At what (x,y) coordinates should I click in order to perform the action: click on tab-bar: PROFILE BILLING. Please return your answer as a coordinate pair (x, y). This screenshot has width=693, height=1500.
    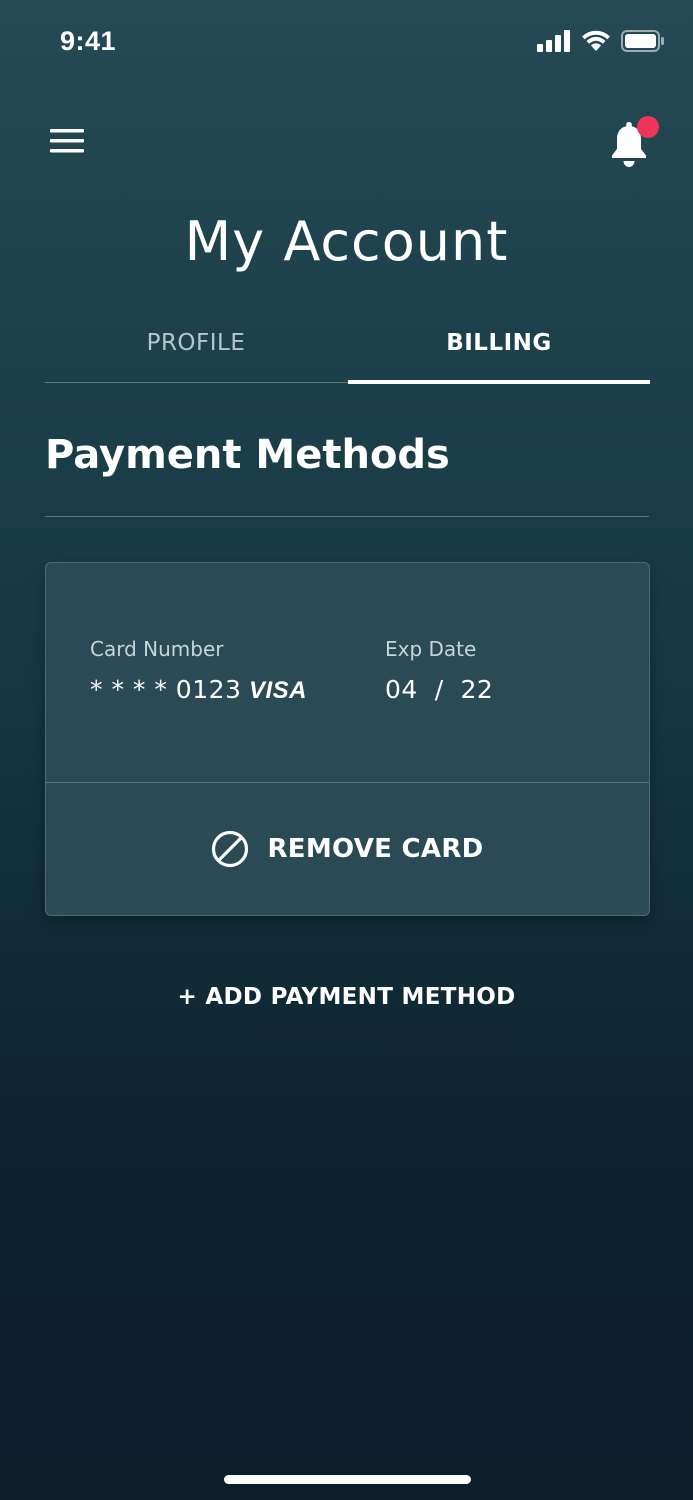
    Looking at the image, I should click on (347, 357).